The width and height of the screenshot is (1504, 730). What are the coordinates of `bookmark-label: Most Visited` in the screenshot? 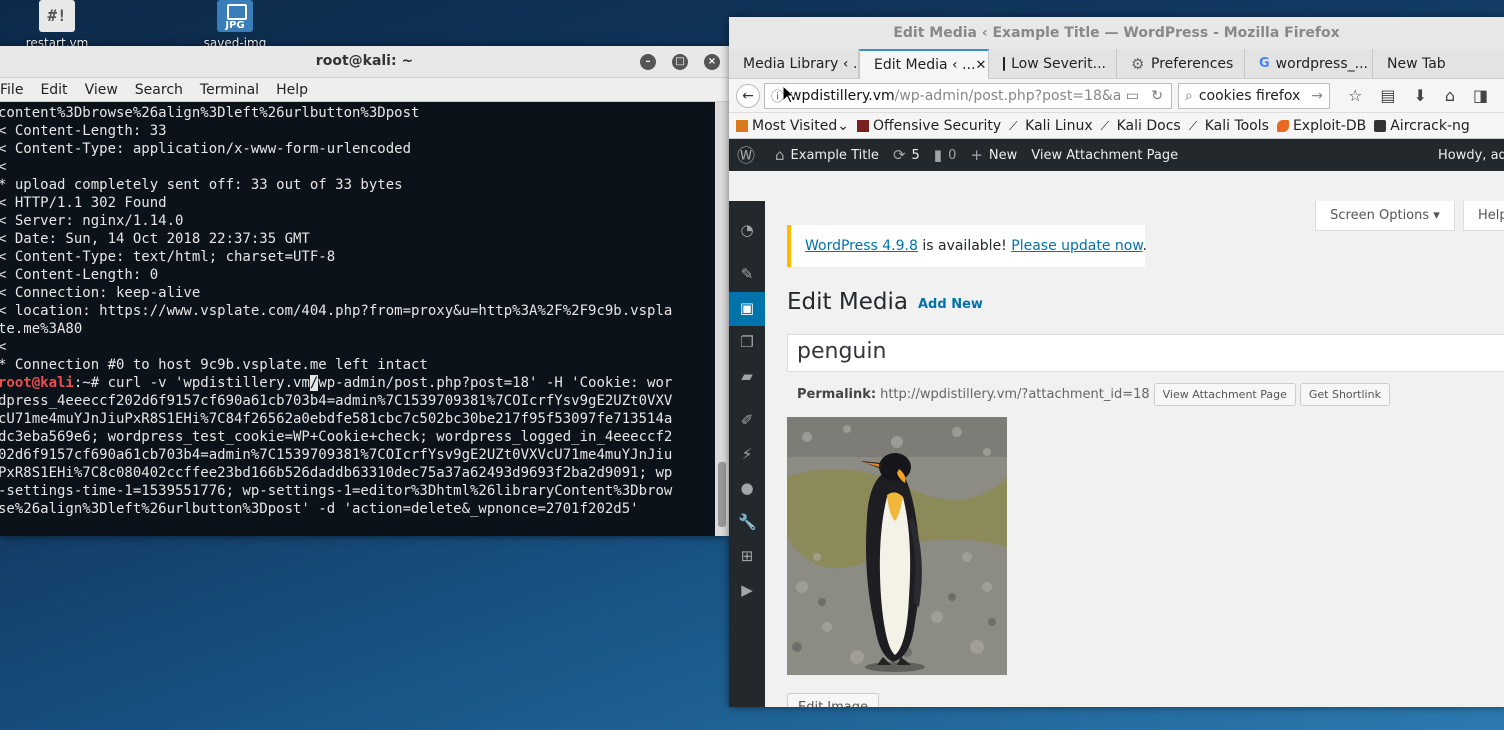 It's located at (795, 125).